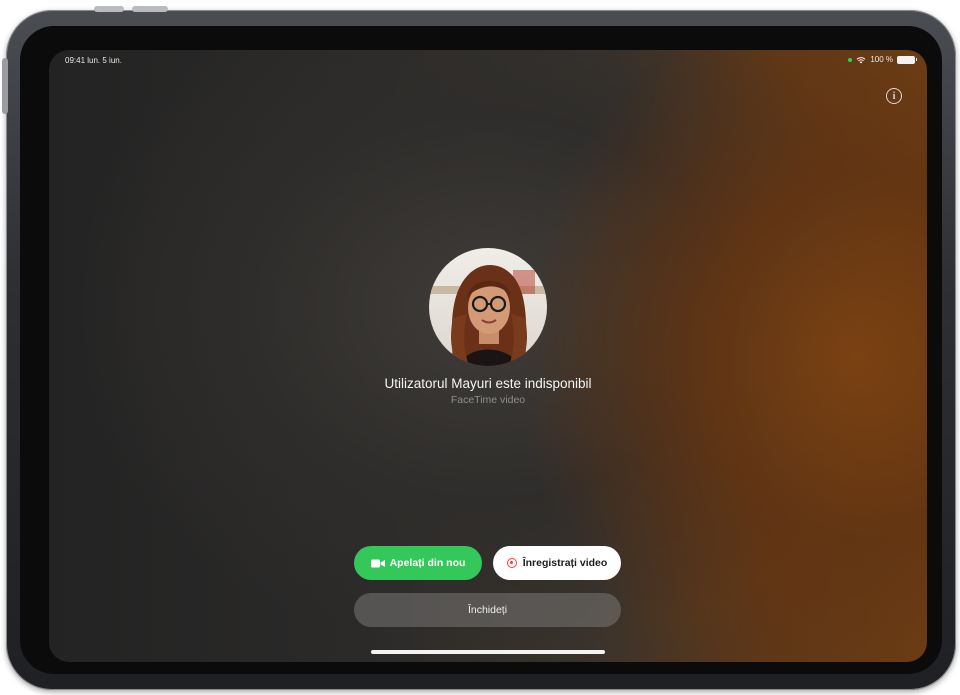  What do you see at coordinates (488, 652) in the screenshot?
I see `home-indicator` at bounding box center [488, 652].